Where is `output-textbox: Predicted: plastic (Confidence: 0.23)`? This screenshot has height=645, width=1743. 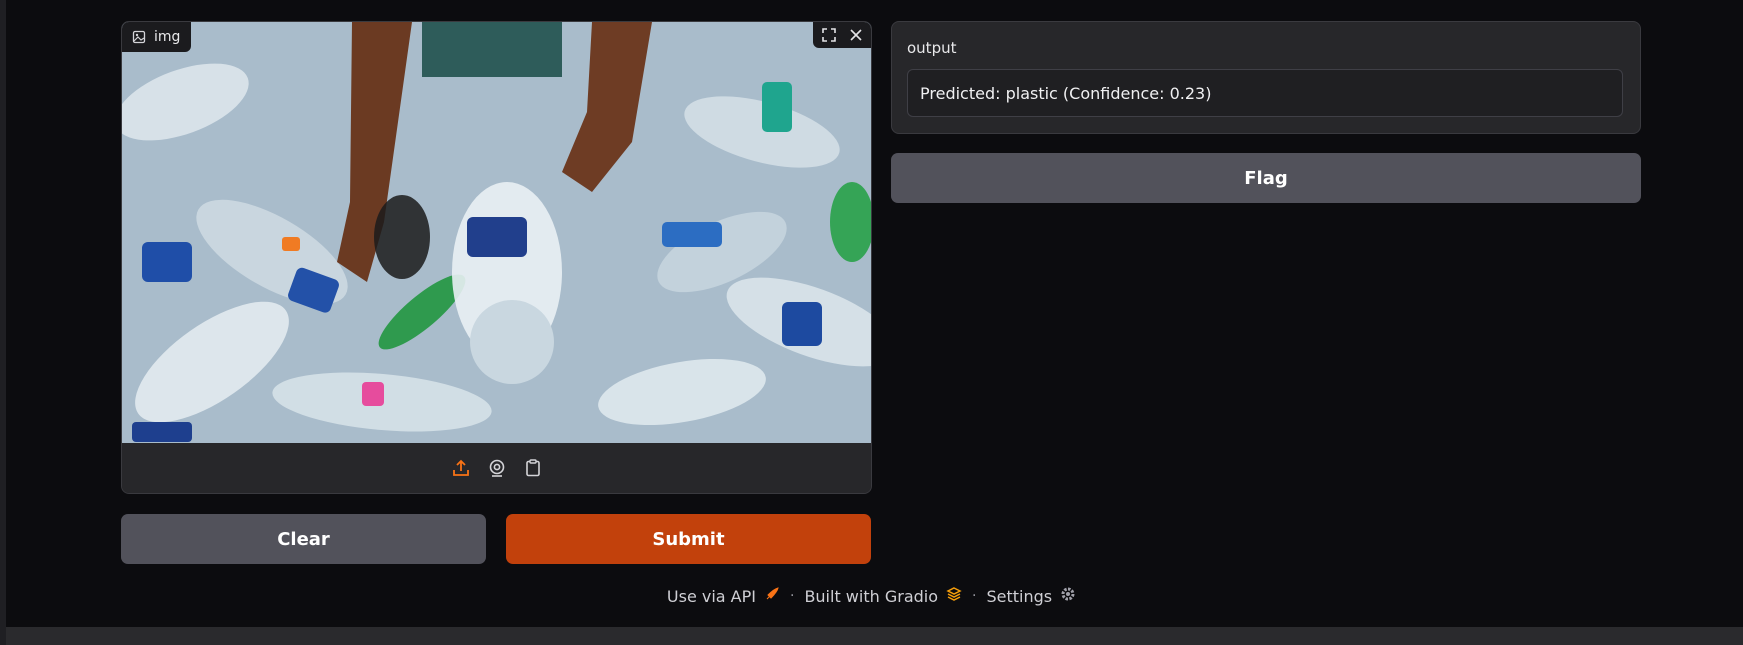 output-textbox: Predicted: plastic (Confidence: 0.23) is located at coordinates (1265, 93).